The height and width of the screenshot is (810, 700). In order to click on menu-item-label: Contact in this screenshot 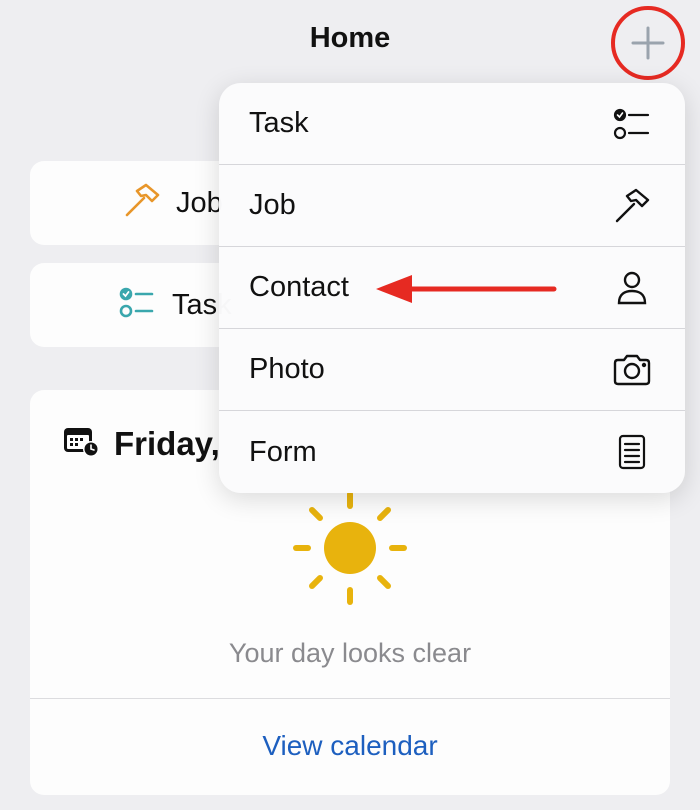, I will do `click(299, 287)`.